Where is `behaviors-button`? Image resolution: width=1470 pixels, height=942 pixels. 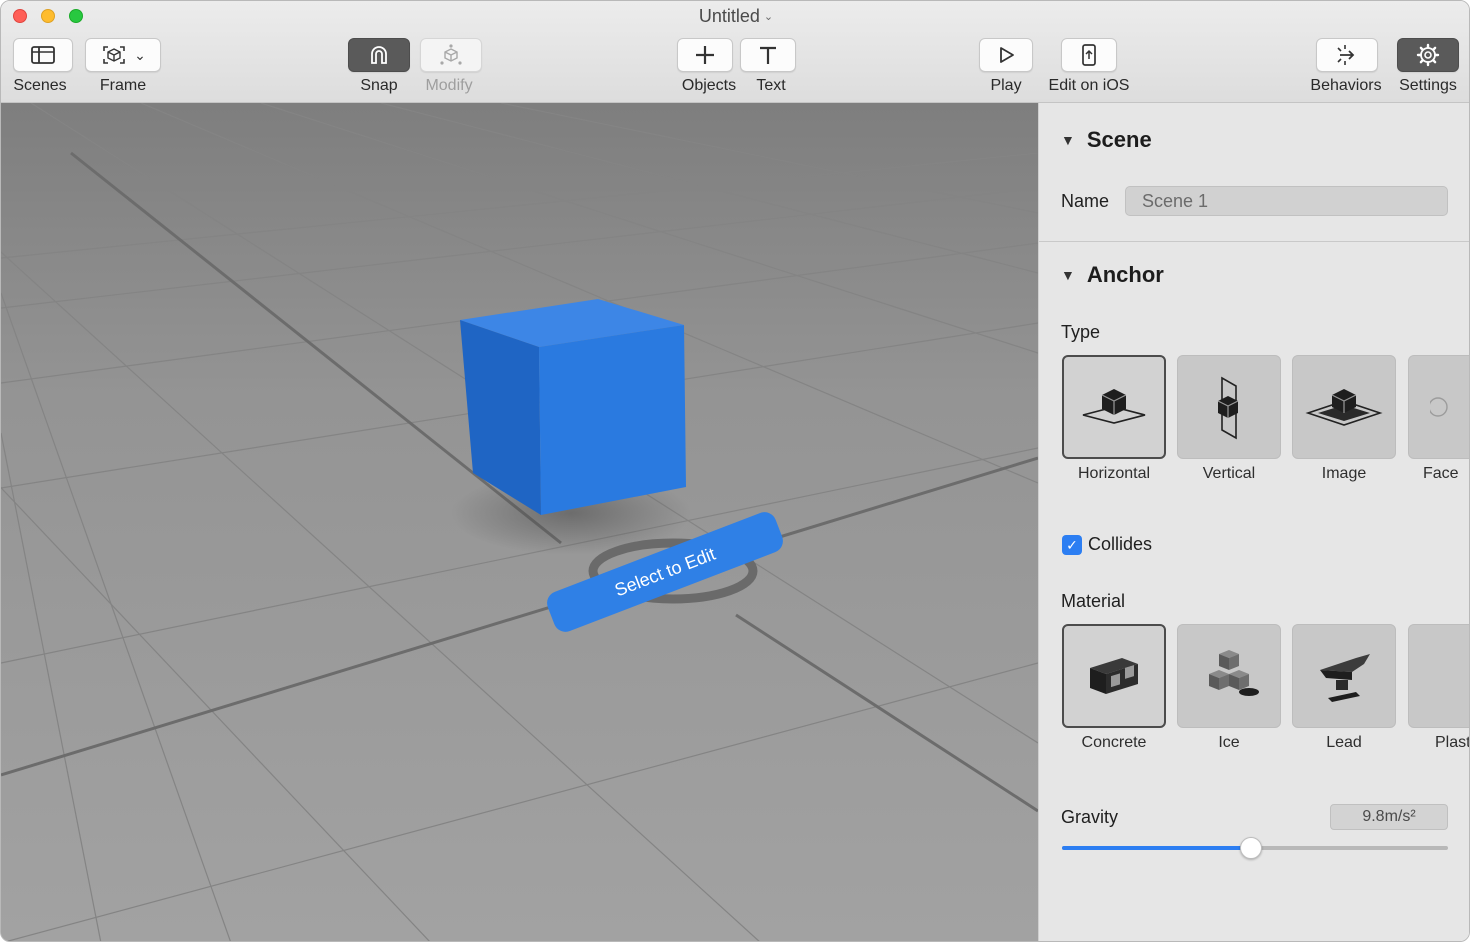
behaviors-button is located at coordinates (1347, 55).